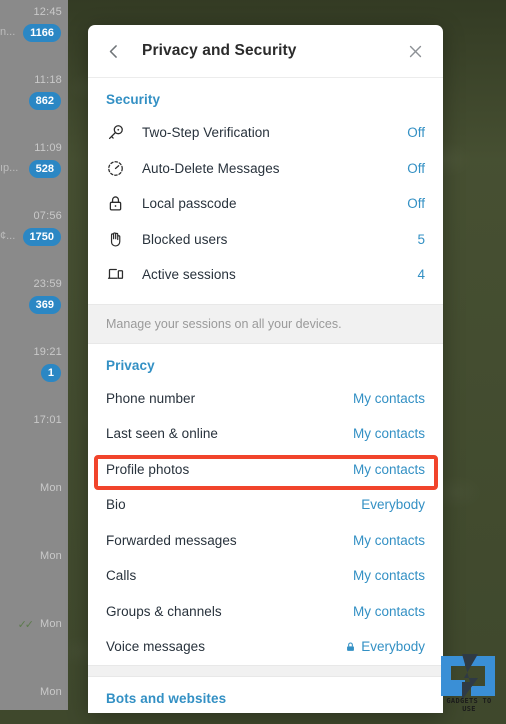 This screenshot has width=506, height=724. I want to click on row-label: Local passcode, so click(189, 204).